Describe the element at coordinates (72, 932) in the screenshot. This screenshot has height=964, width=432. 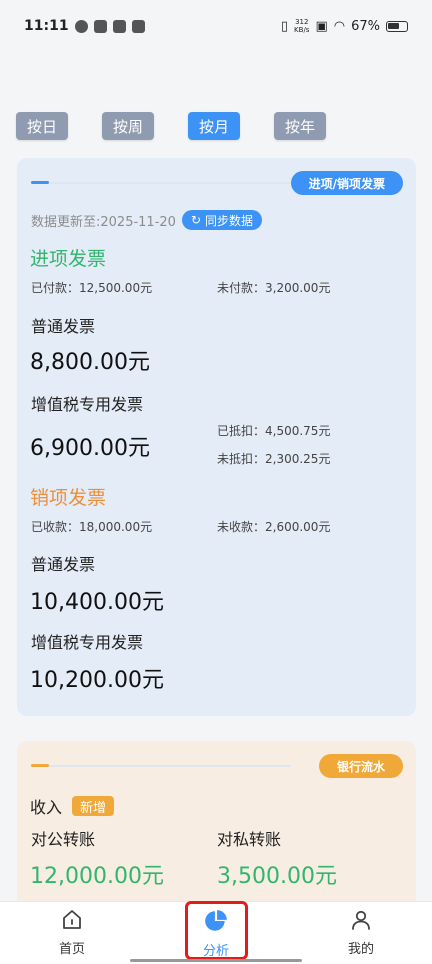
I see `nav-home: 首页` at that location.